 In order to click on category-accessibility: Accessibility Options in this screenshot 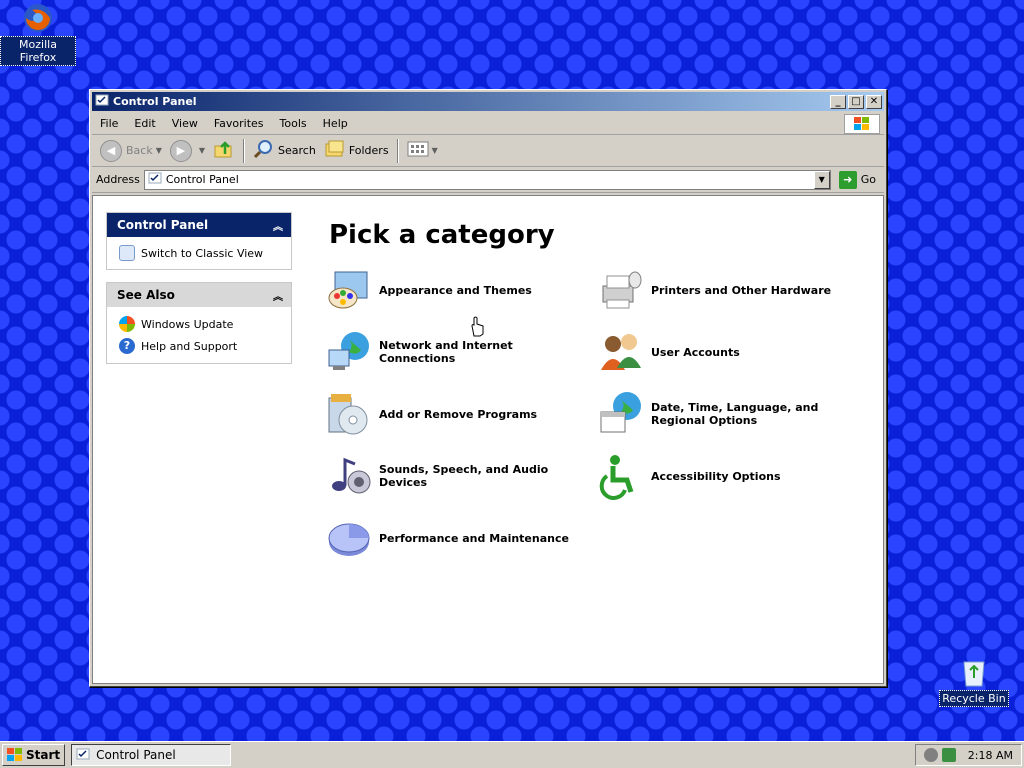, I will do `click(728, 476)`.